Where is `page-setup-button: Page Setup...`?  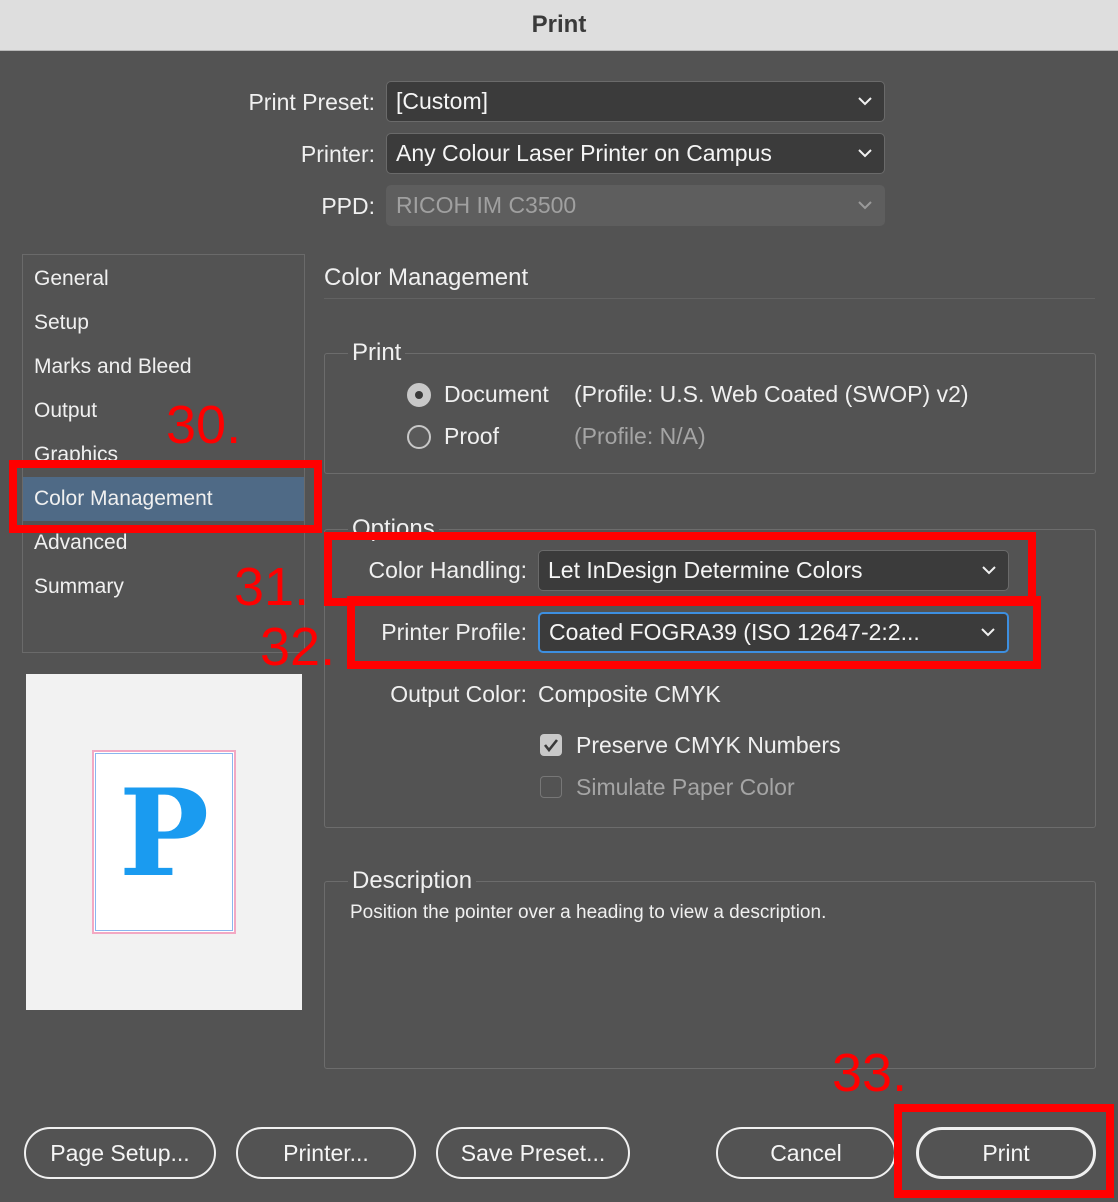
page-setup-button: Page Setup... is located at coordinates (120, 1153).